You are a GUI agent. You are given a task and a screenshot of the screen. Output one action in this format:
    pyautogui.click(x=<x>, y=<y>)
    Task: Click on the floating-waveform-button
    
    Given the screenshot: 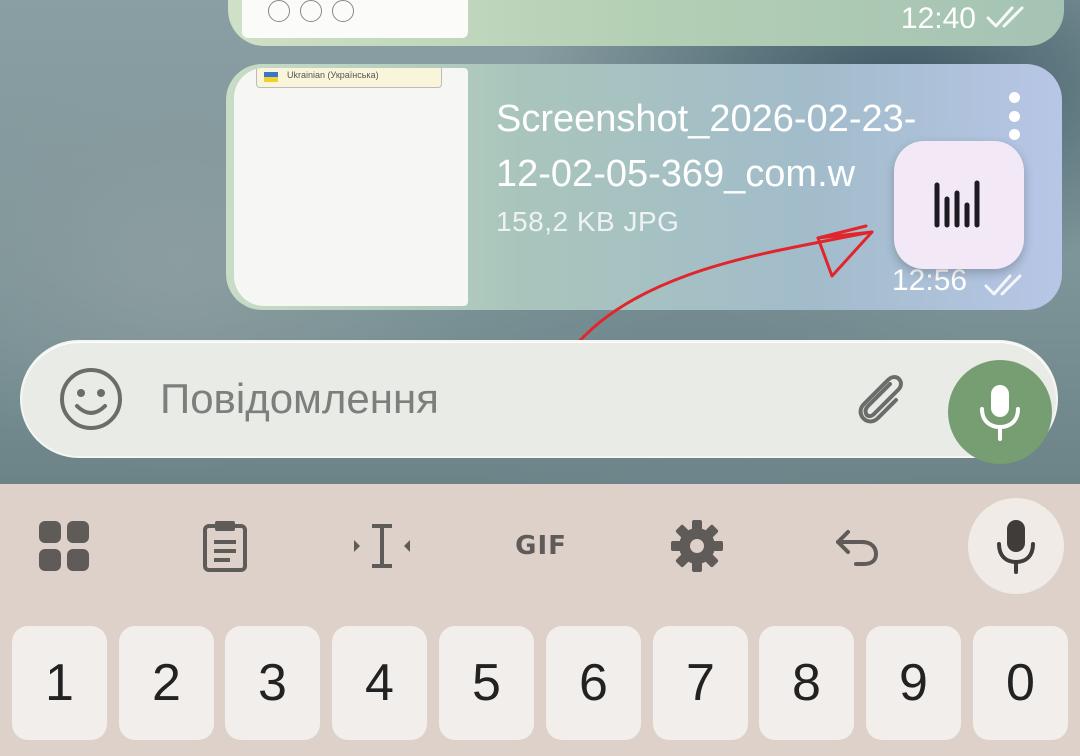 What is the action you would take?
    pyautogui.click(x=959, y=205)
    